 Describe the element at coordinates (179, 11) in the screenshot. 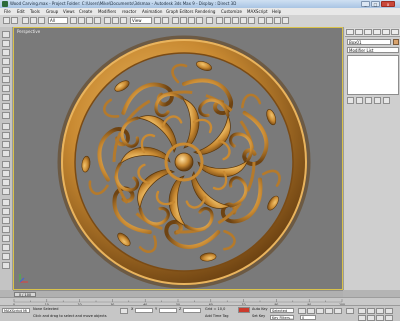

I see `menu-graph-editors: Graph Editors` at that location.